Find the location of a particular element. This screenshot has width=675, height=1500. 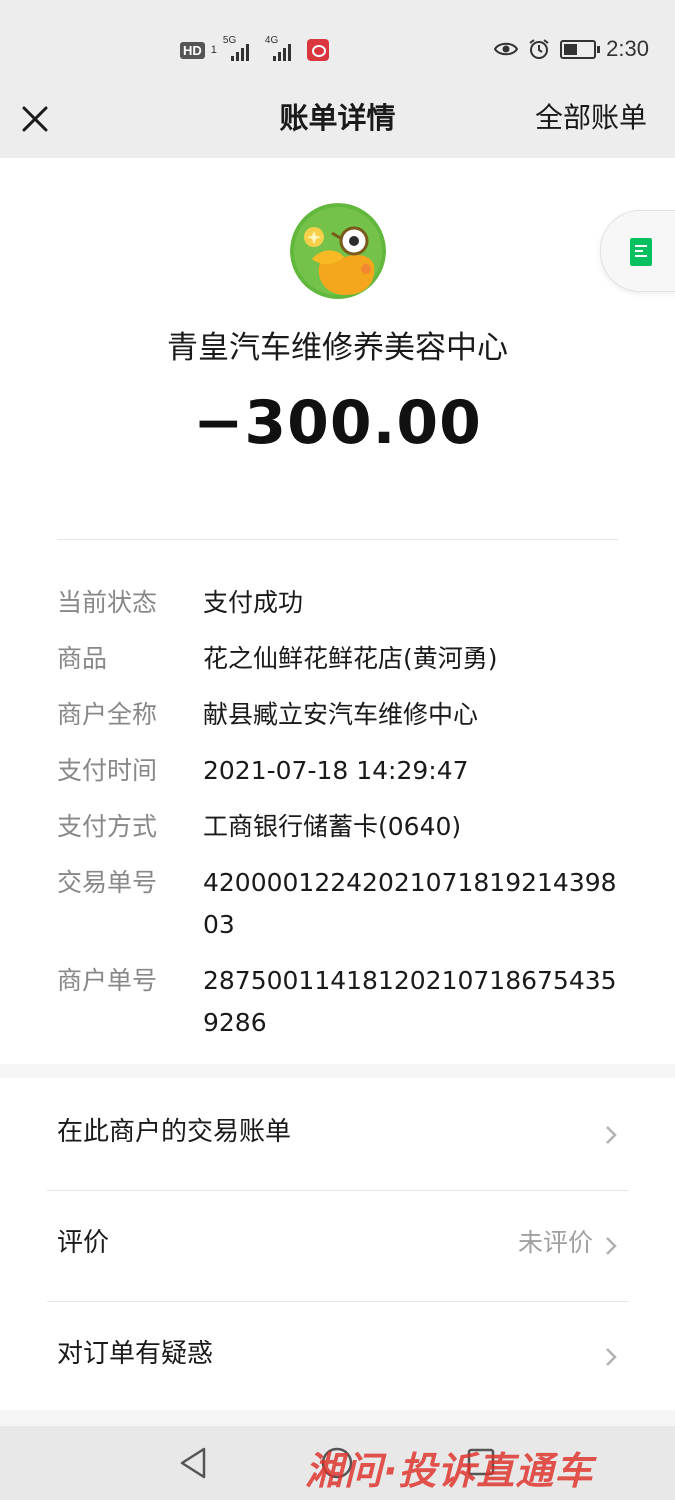

order-question-label: 对订单有疑惑 is located at coordinates (135, 1354).